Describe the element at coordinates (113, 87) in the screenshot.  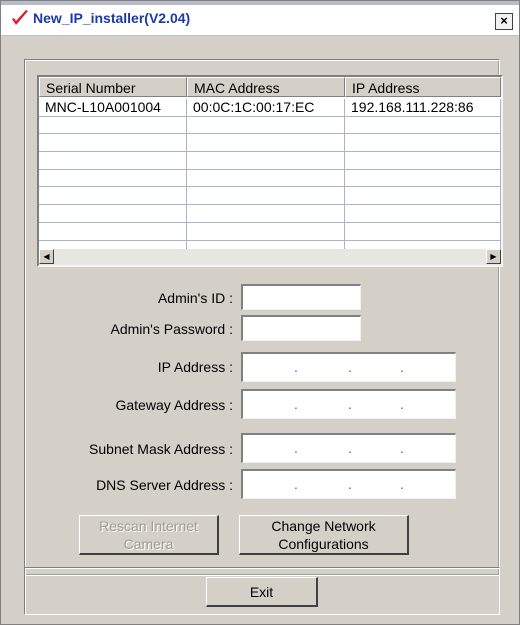
I see `column-header-serial: Serial Number` at that location.